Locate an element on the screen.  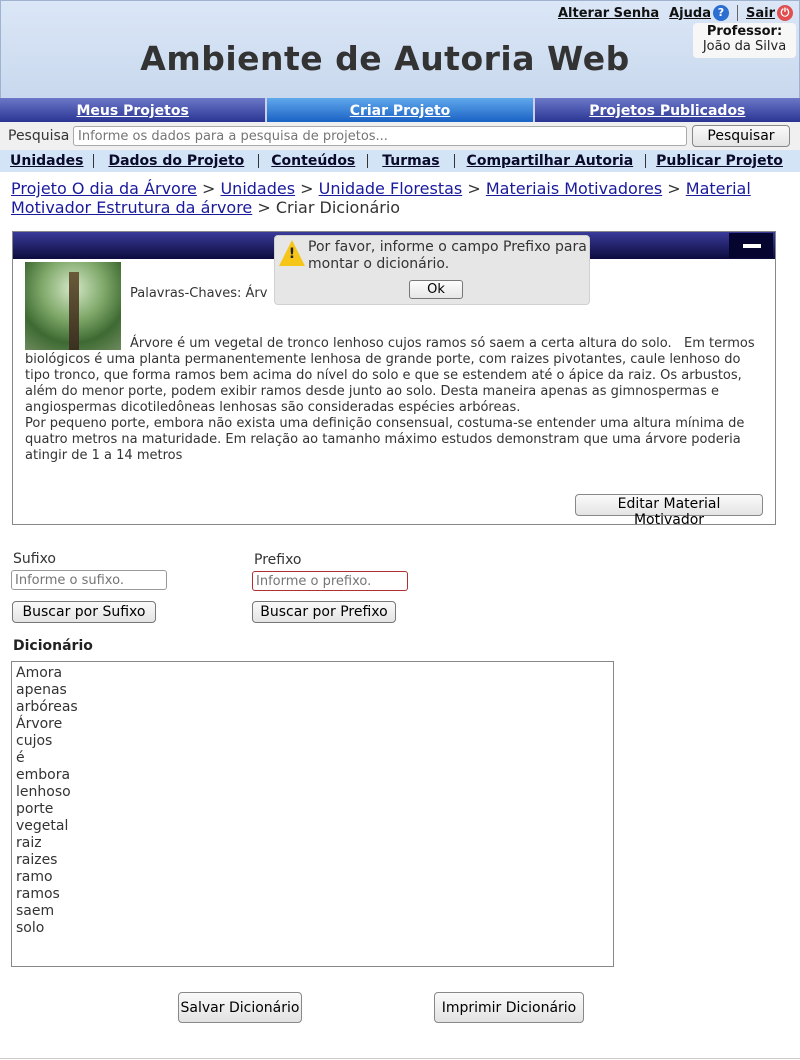
submenu-units: Unidades is located at coordinates (47, 161).